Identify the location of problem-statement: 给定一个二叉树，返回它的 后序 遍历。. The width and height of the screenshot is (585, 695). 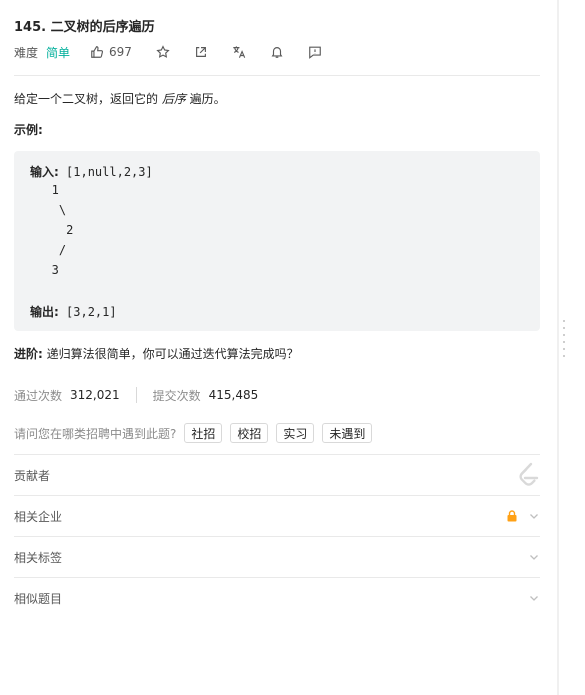
(120, 98).